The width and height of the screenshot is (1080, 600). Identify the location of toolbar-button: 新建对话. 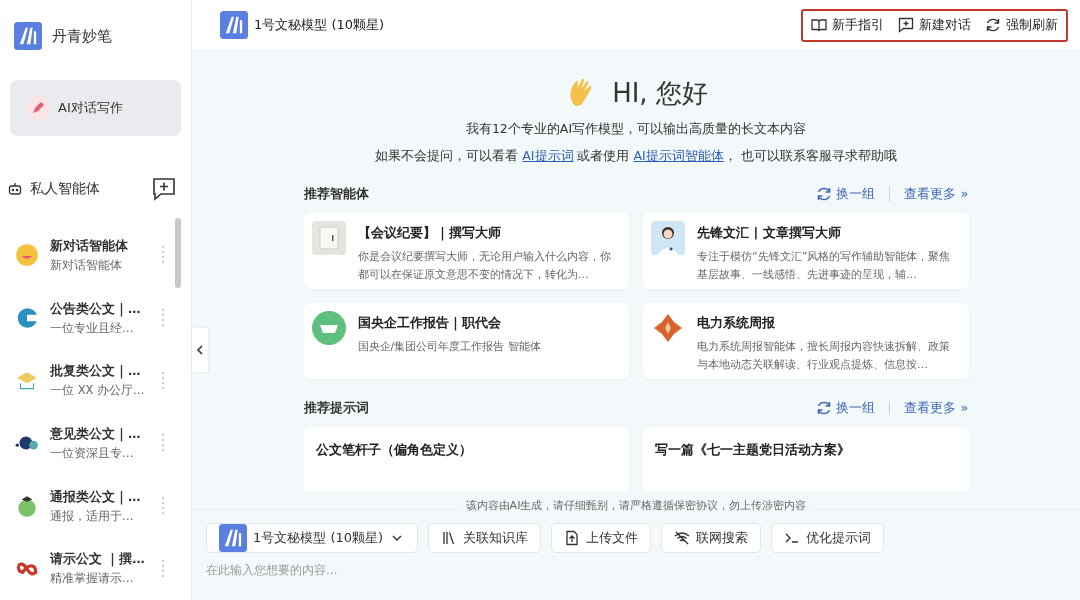
(934, 25).